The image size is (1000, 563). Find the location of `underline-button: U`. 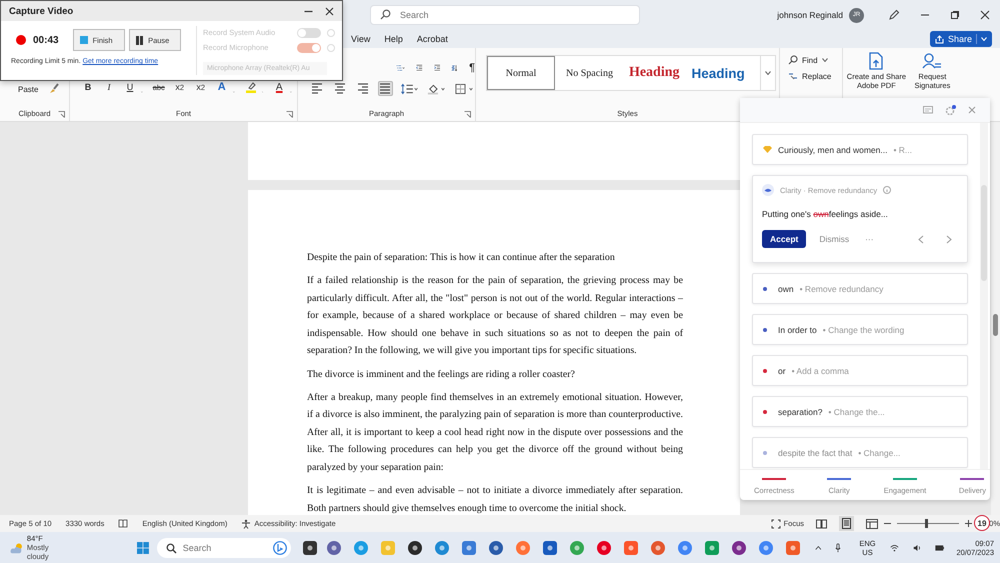

underline-button: U is located at coordinates (130, 87).